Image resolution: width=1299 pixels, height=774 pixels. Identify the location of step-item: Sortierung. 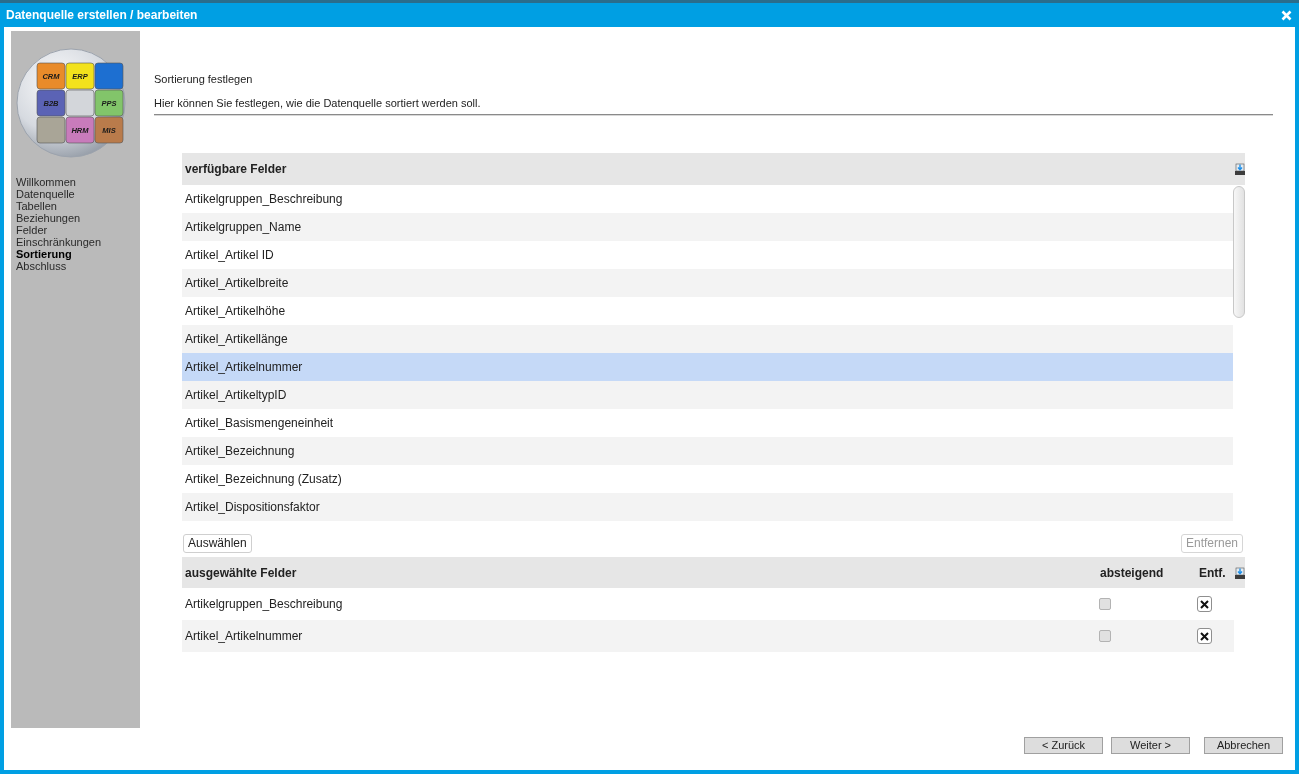
(44, 254).